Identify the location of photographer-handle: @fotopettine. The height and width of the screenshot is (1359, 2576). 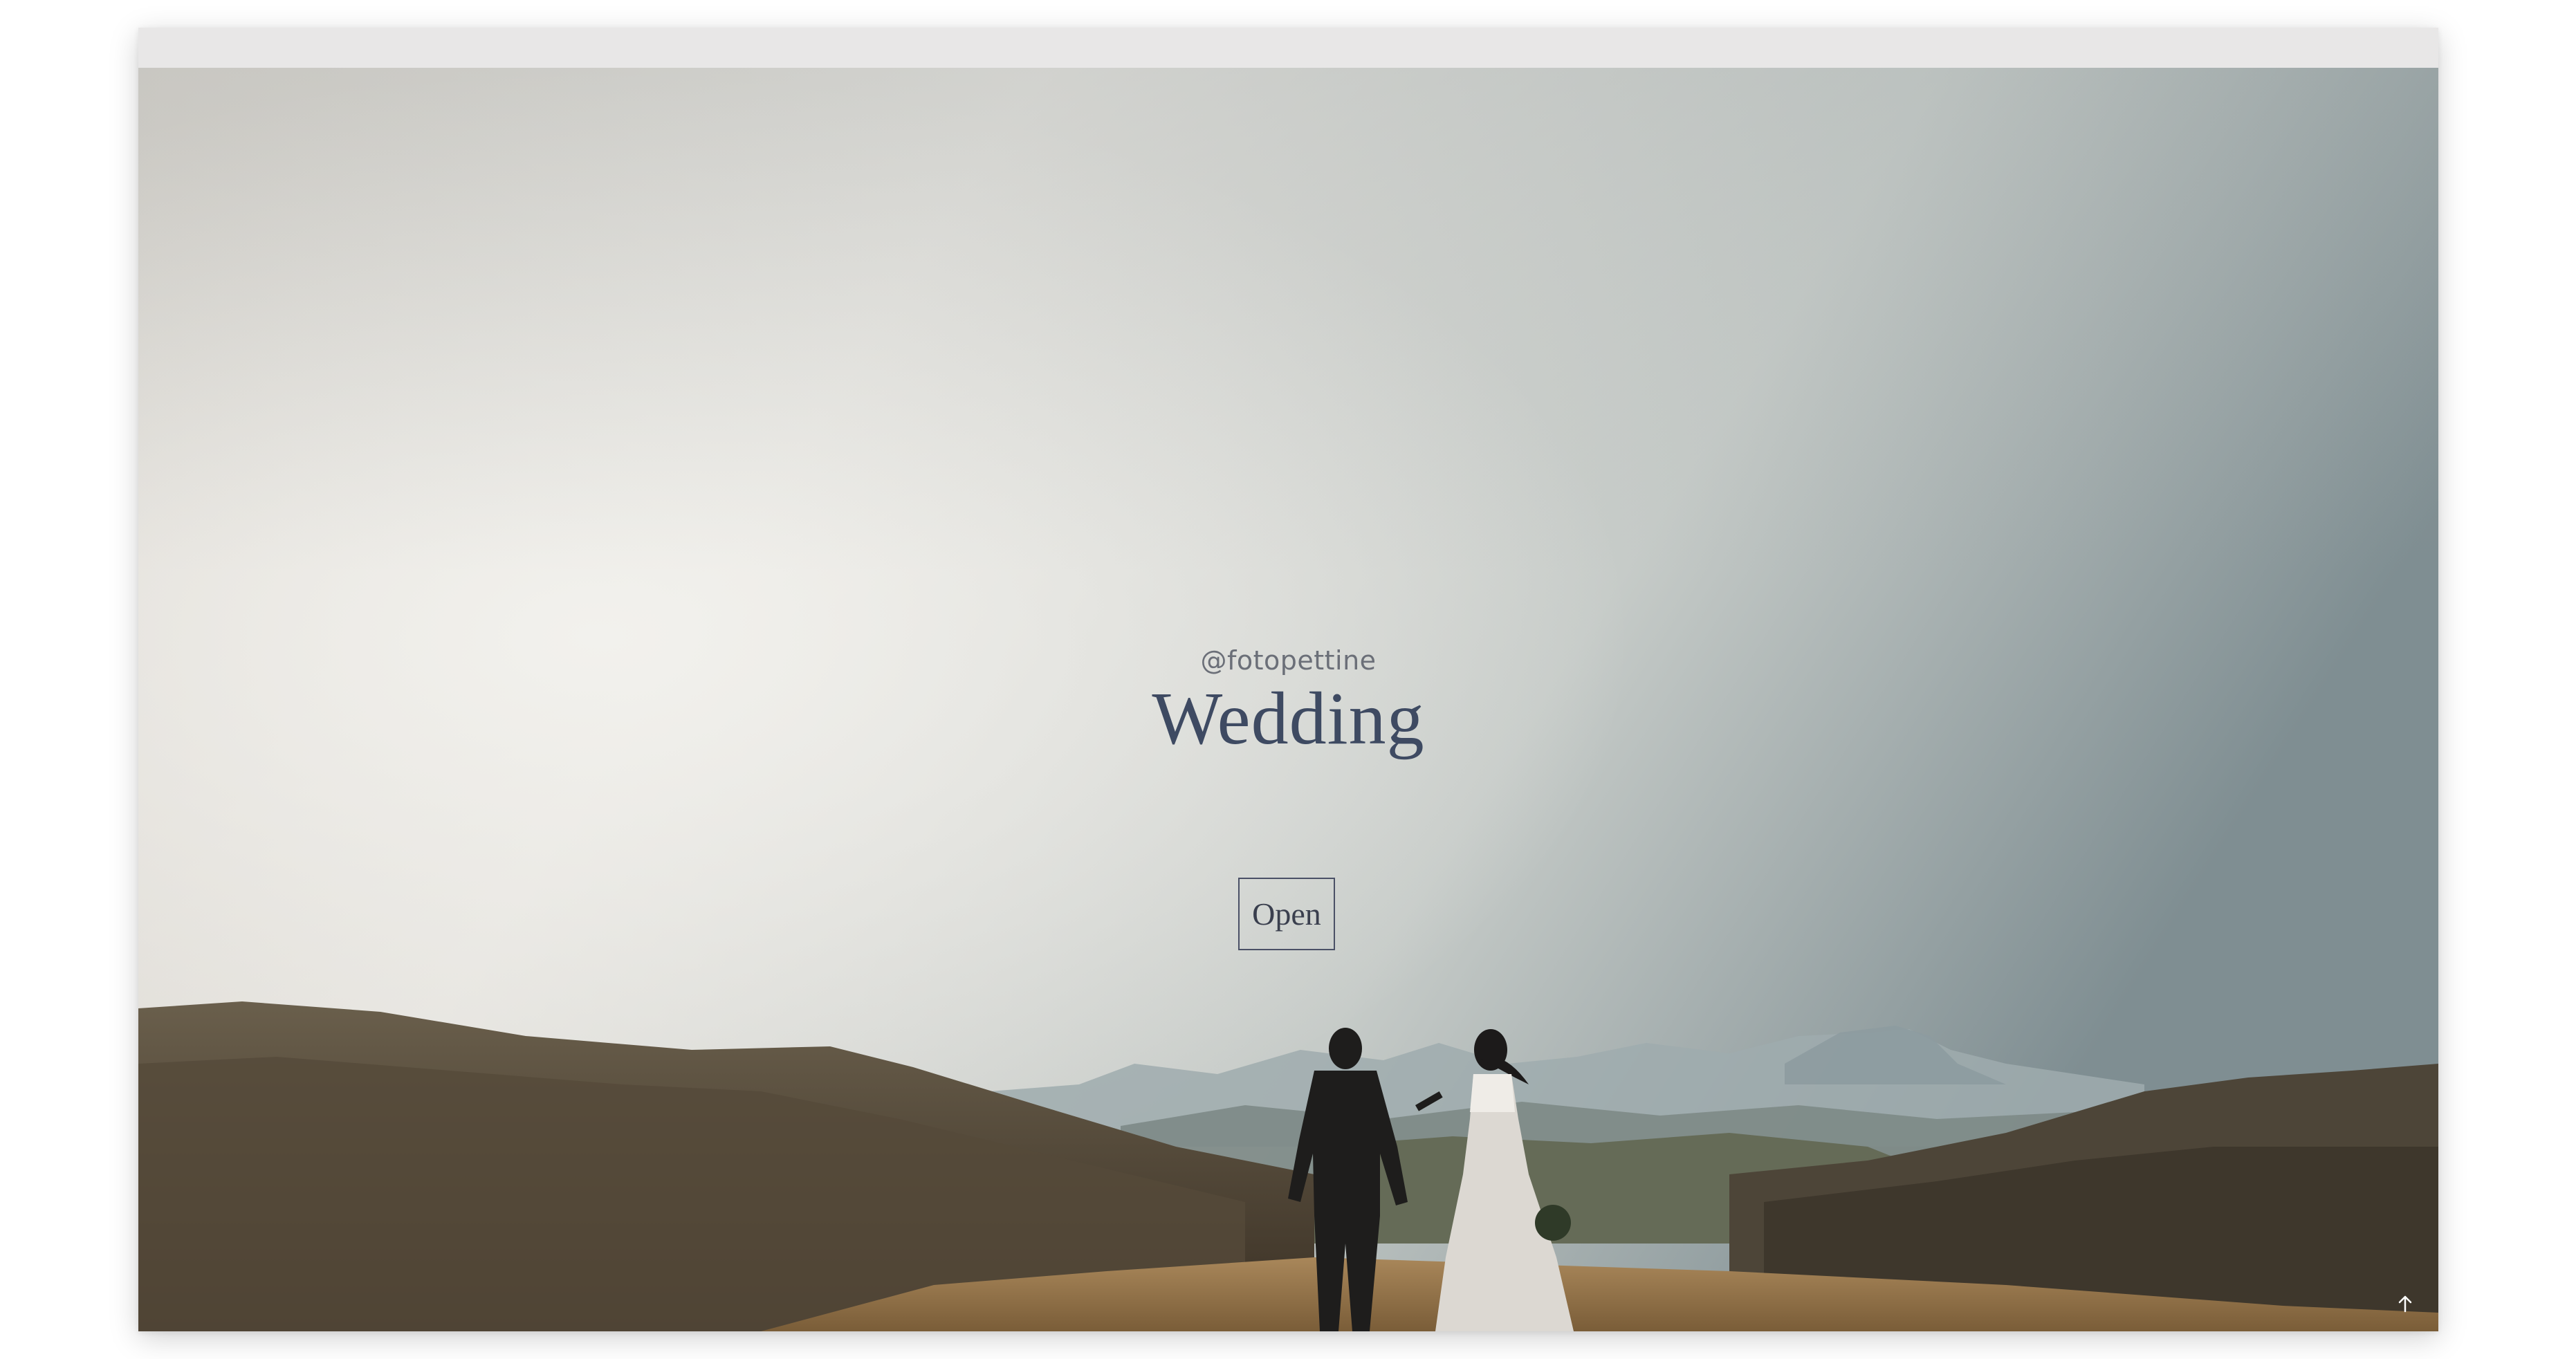
(1288, 660).